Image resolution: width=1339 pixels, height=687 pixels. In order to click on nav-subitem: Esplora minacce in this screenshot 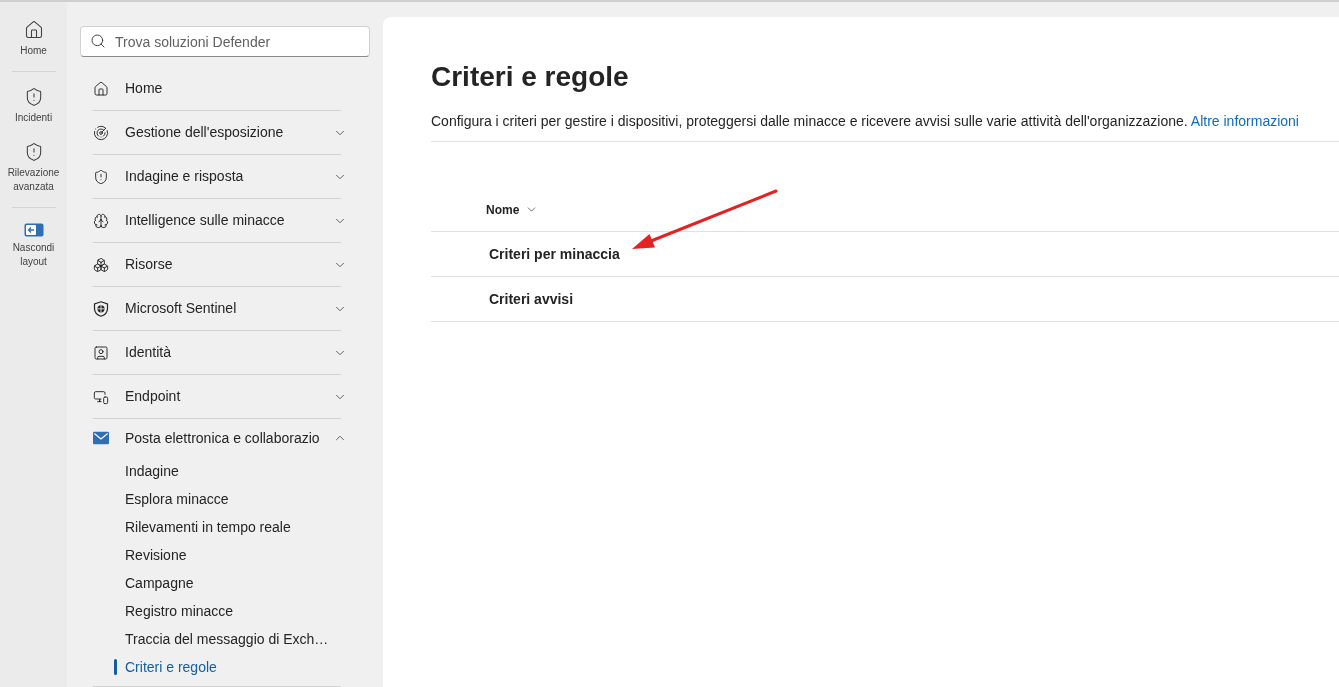, I will do `click(220, 499)`.